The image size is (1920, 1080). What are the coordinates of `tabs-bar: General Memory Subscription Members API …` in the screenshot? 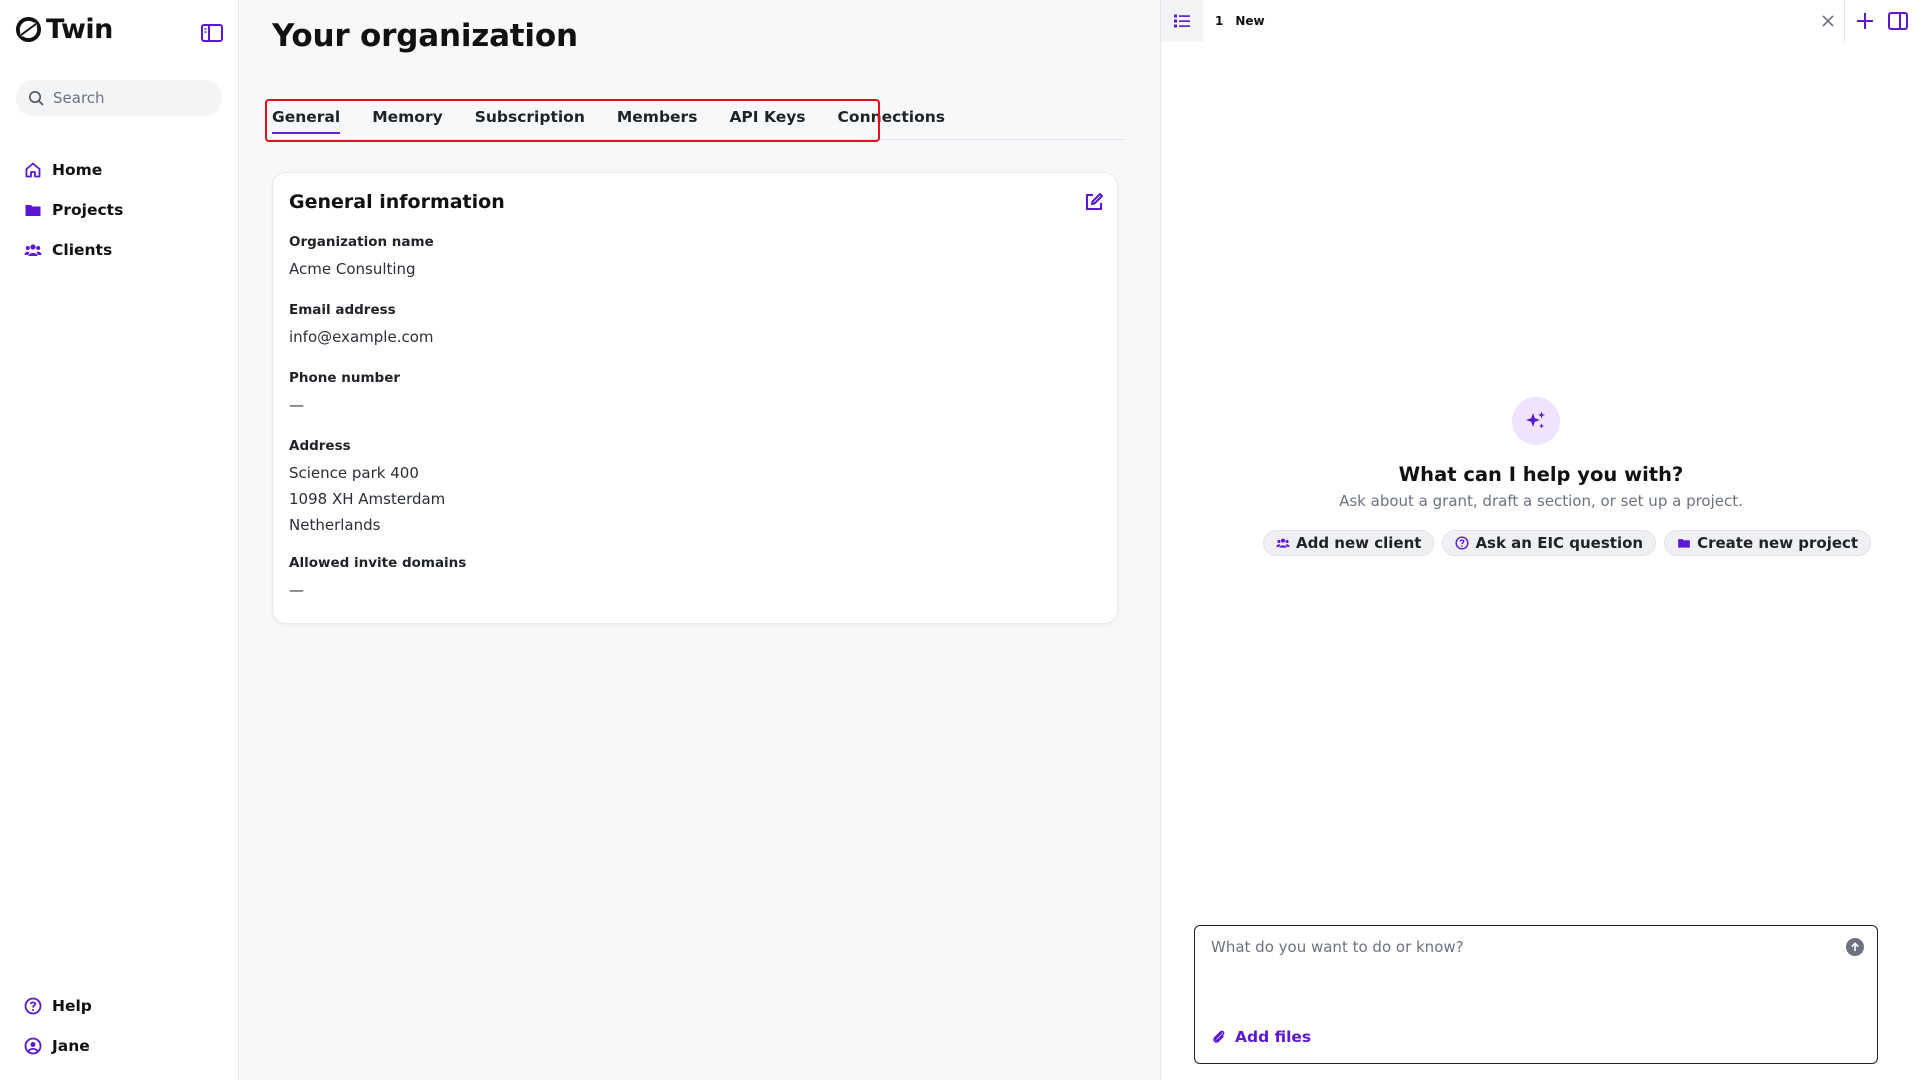 It's located at (699, 119).